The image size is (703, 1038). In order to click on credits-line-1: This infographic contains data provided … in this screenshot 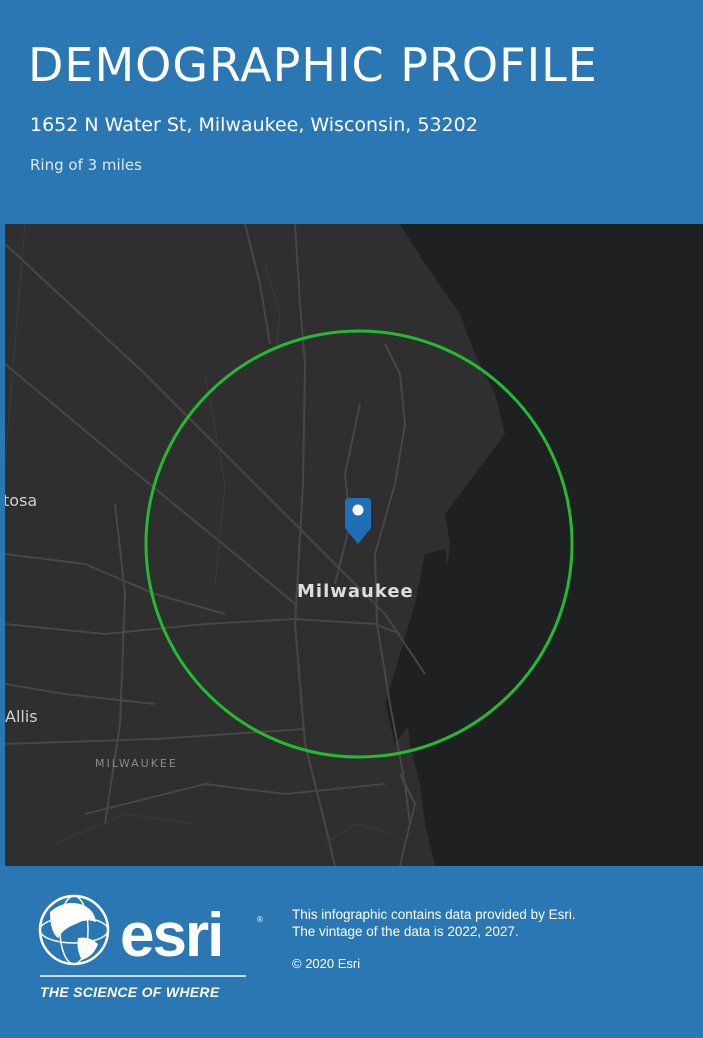, I will do `click(434, 914)`.